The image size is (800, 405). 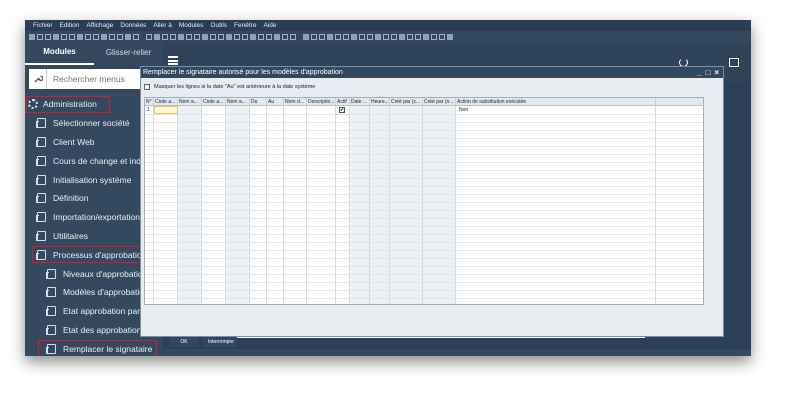 I want to click on menu-affichage: Affichage, so click(x=99, y=25).